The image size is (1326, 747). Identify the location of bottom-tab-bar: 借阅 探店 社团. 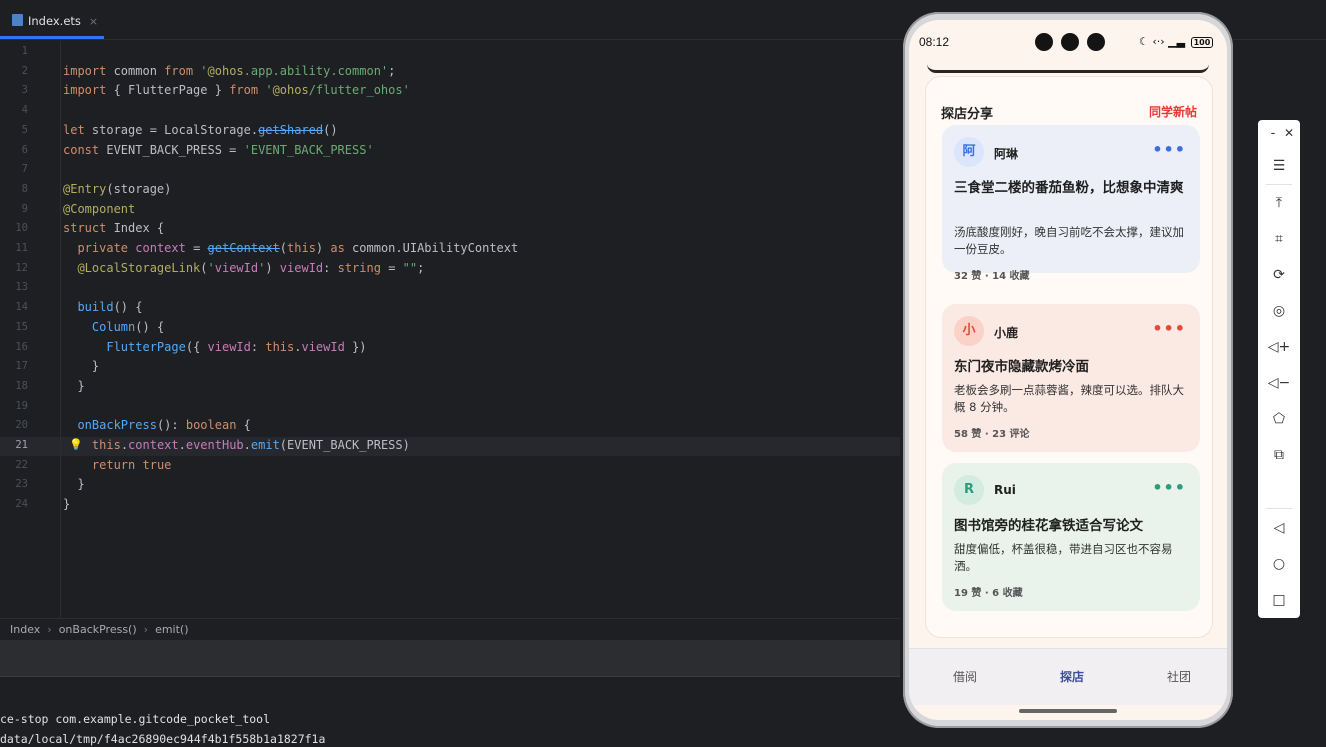
(1068, 676).